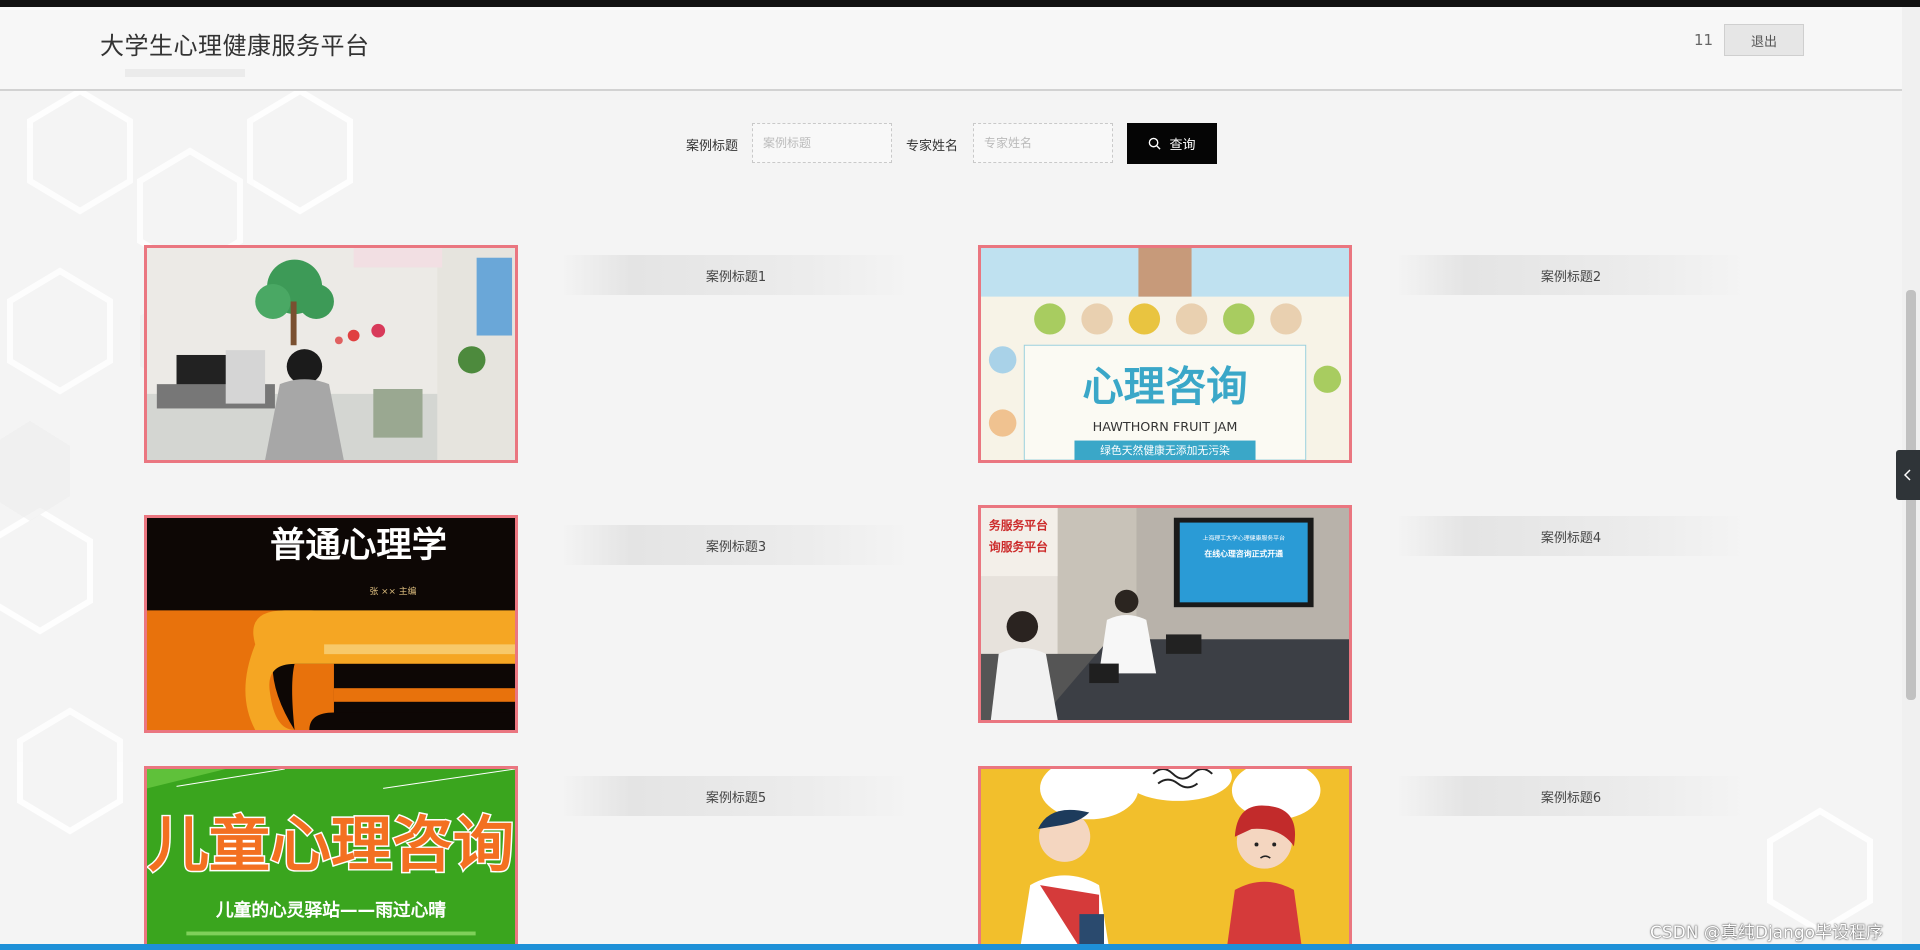 This screenshot has width=1920, height=950. I want to click on case-image-meeting-room: 务服务平台 询服务平台 上海理工大学心理健康服务平台 在线心理咨询正式开通, so click(1165, 614).